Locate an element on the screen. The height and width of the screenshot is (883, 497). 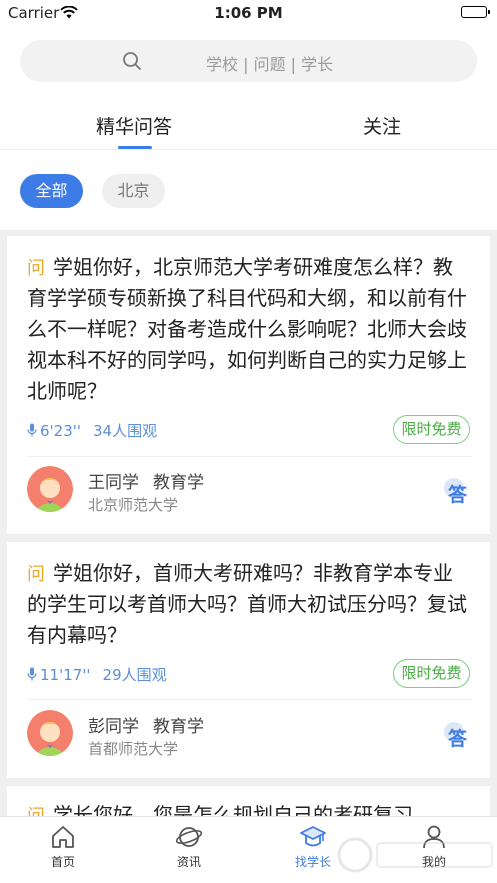
tabbar-label: 首页 is located at coordinates (62, 862).